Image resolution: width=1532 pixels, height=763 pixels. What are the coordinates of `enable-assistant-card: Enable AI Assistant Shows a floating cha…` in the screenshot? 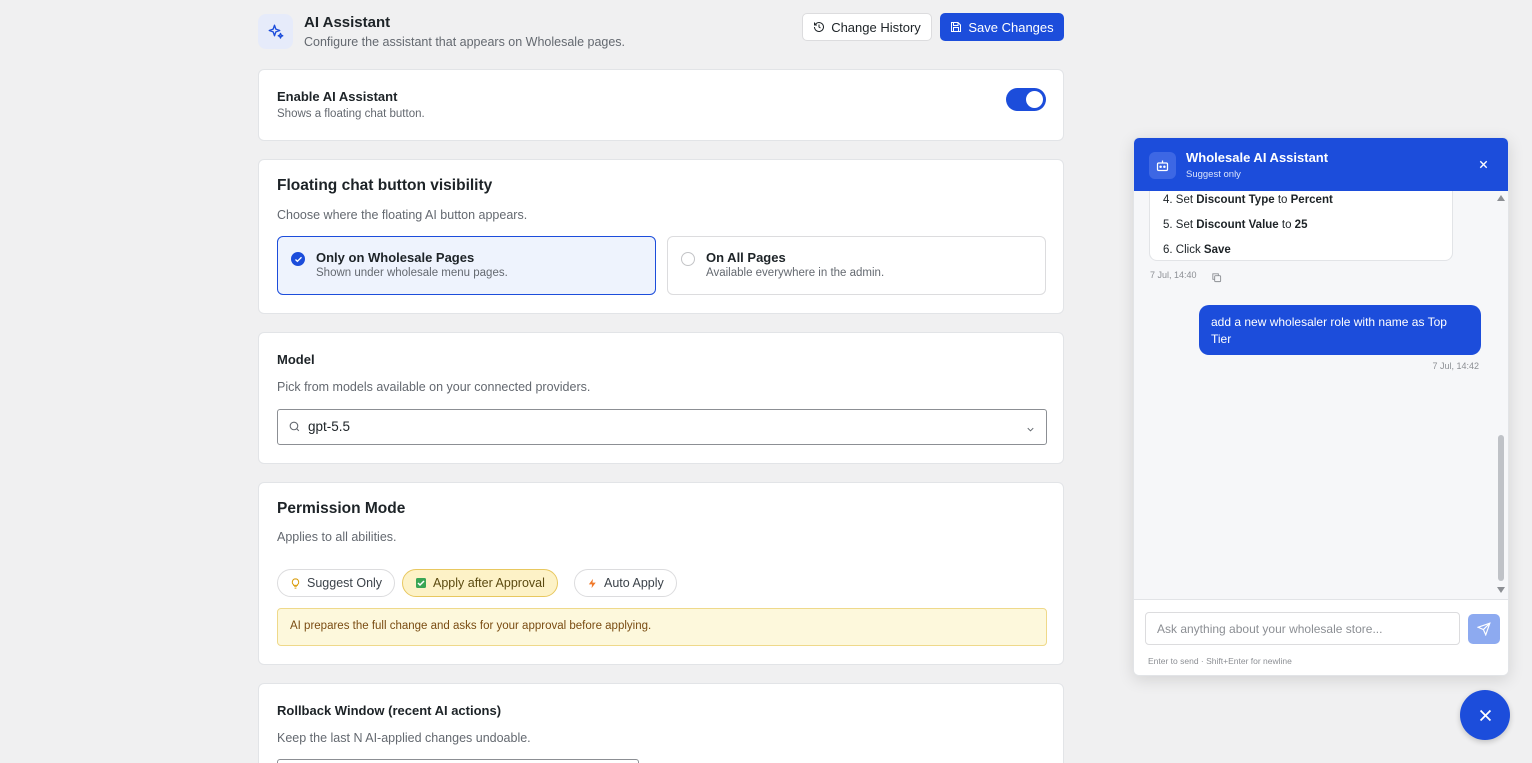 It's located at (661, 105).